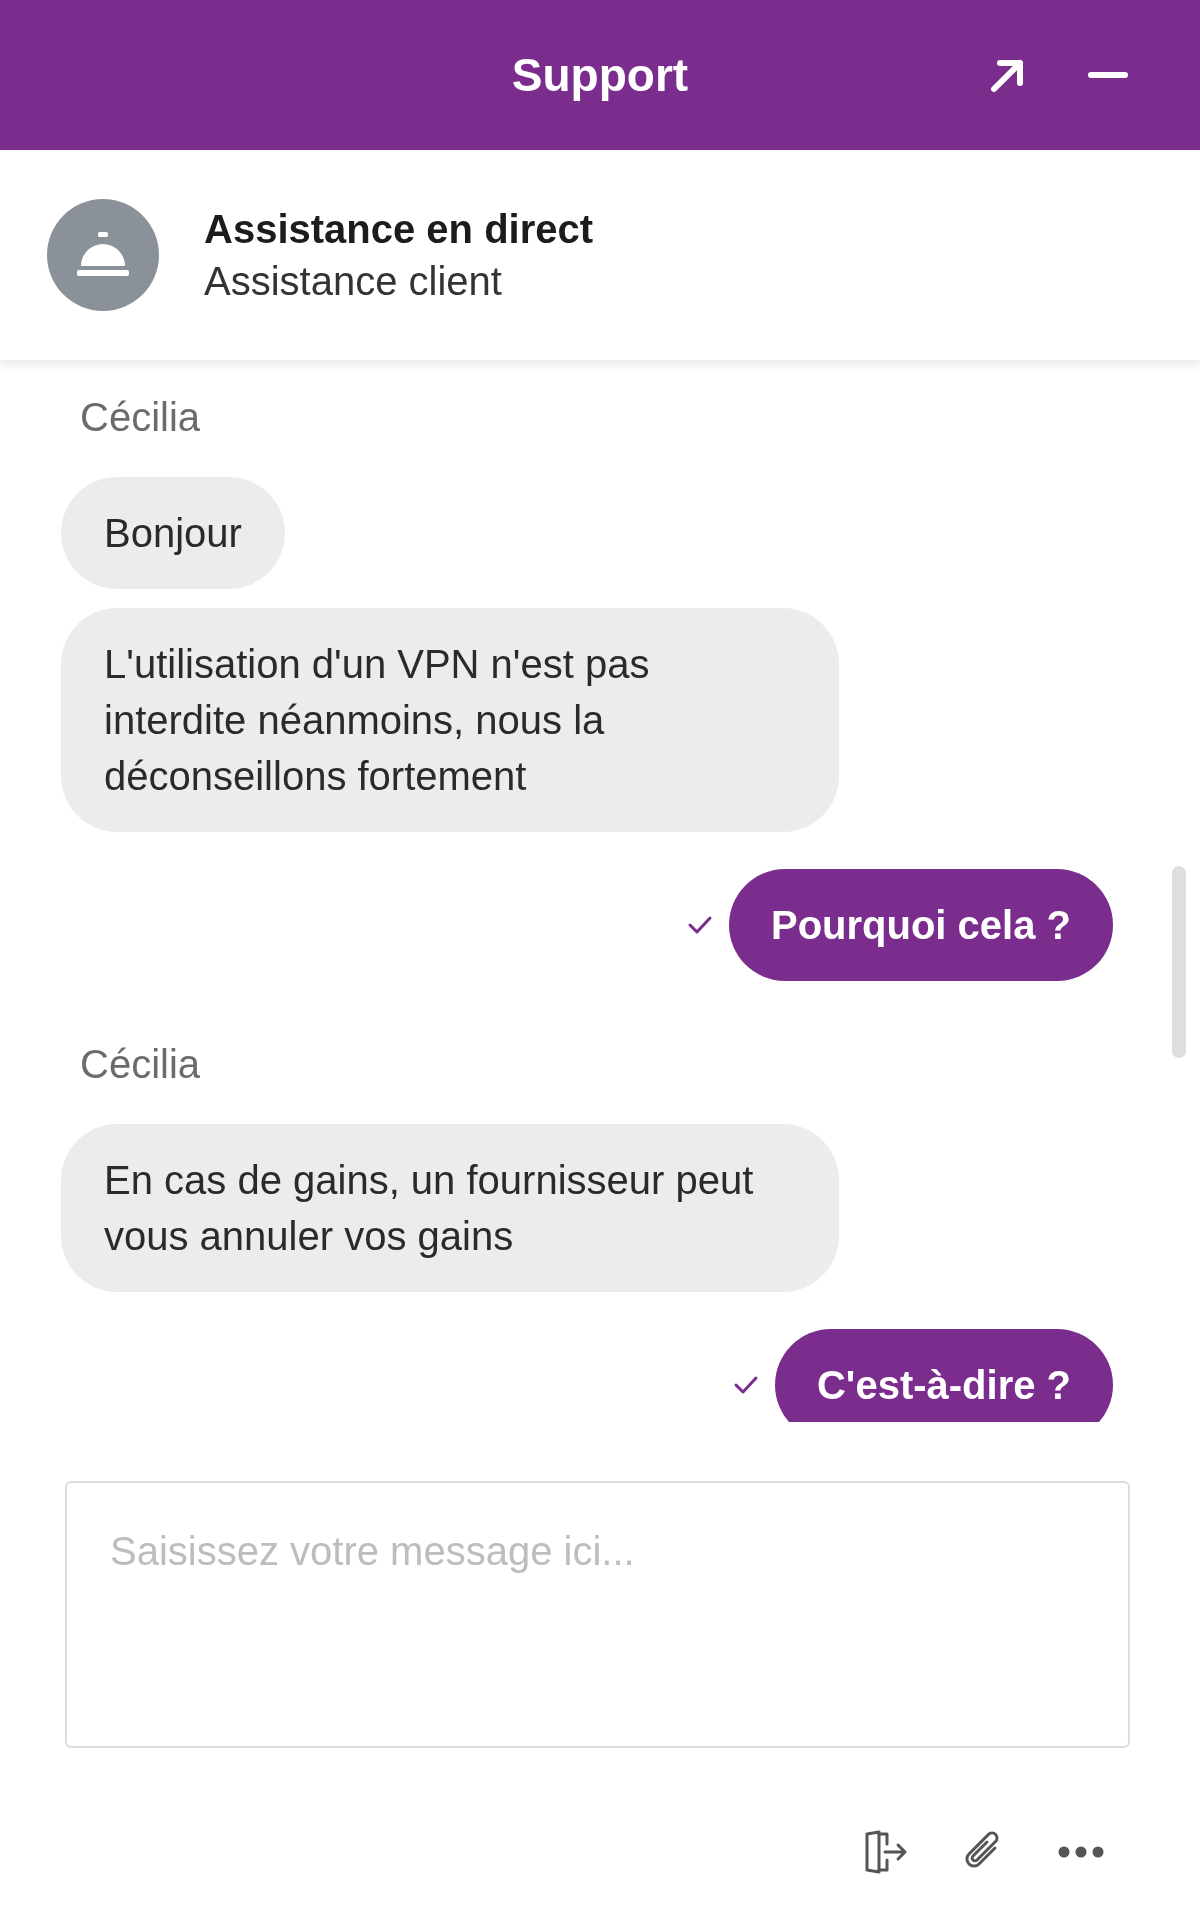 The image size is (1200, 1919). I want to click on agent-message-bubble: L'utilisation d'un VPN n'est pas interdite néanmoins, nous la déconseillons fortement, so click(450, 720).